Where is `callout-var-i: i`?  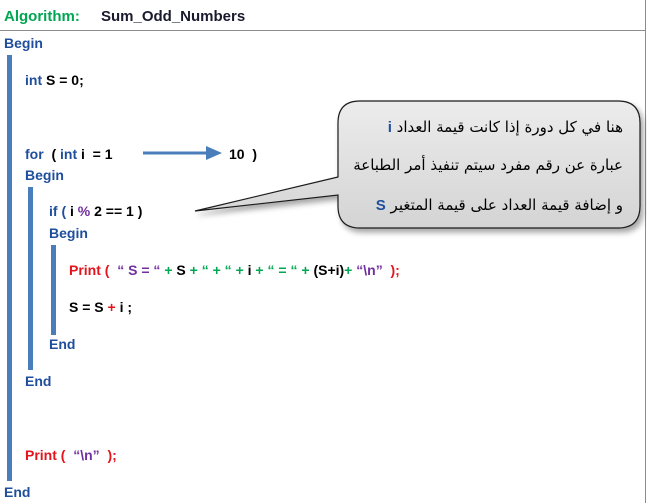
callout-var-i: i is located at coordinates (389, 127).